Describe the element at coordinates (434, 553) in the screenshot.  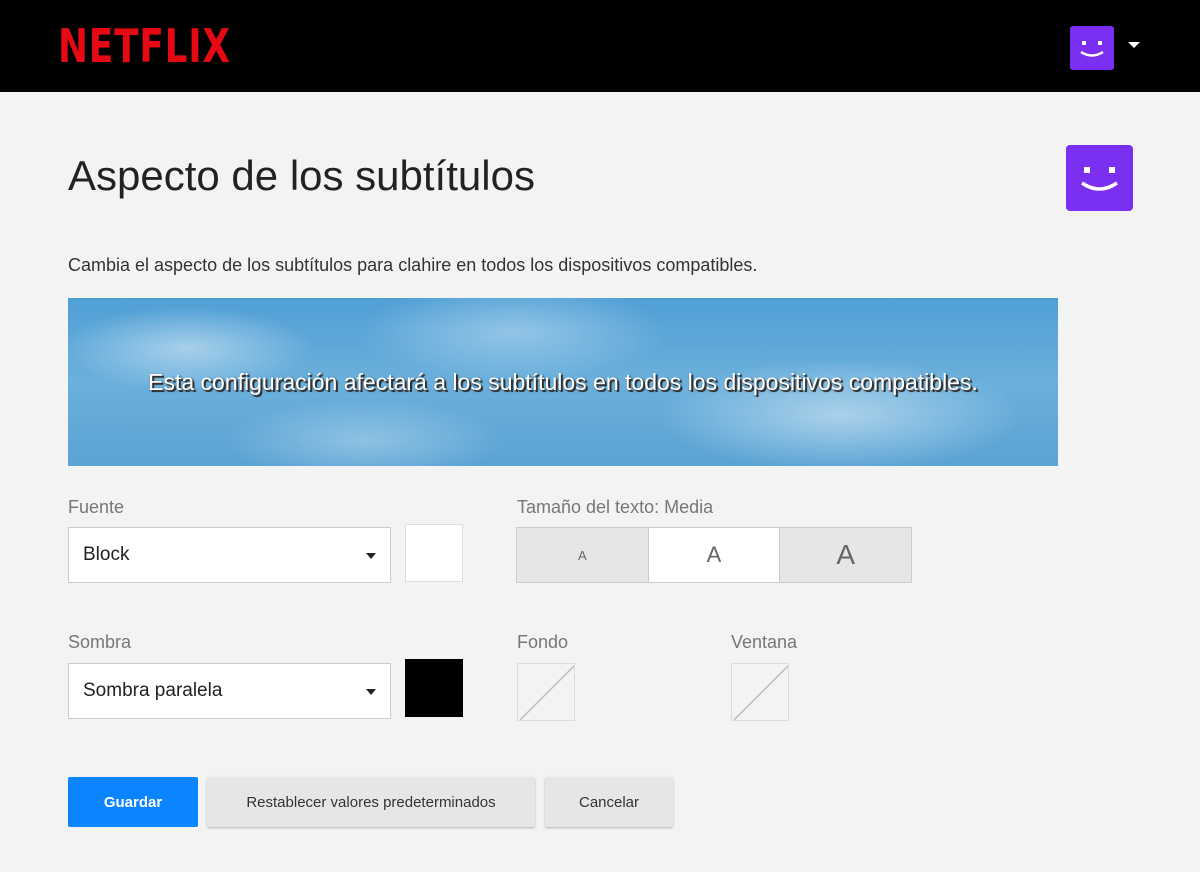
I see `font-color-swatch` at that location.